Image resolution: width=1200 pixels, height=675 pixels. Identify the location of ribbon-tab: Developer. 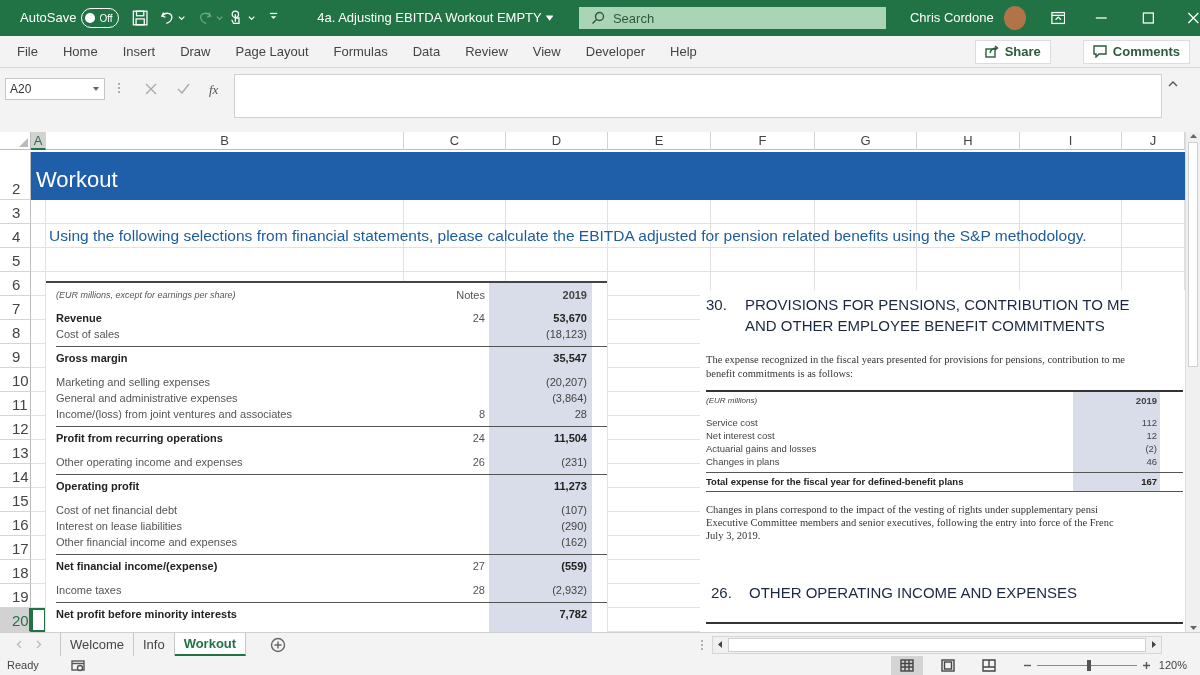
(615, 51).